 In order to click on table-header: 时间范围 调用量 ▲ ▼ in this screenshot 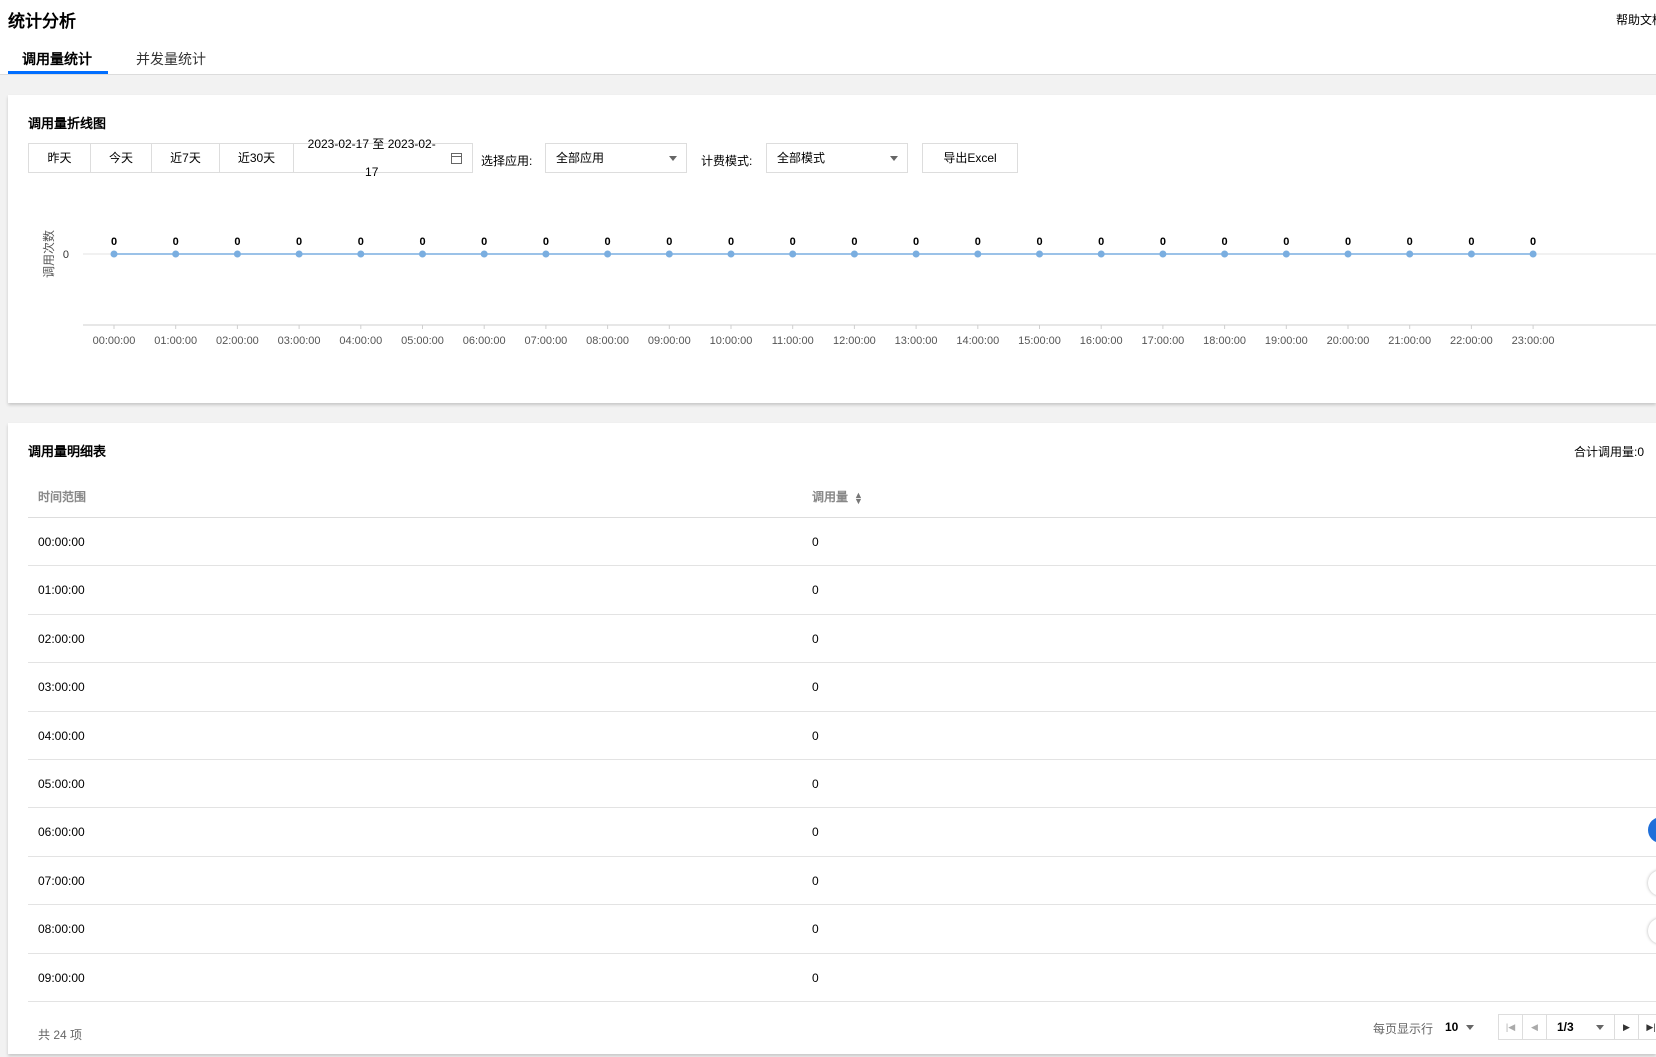, I will do `click(842, 497)`.